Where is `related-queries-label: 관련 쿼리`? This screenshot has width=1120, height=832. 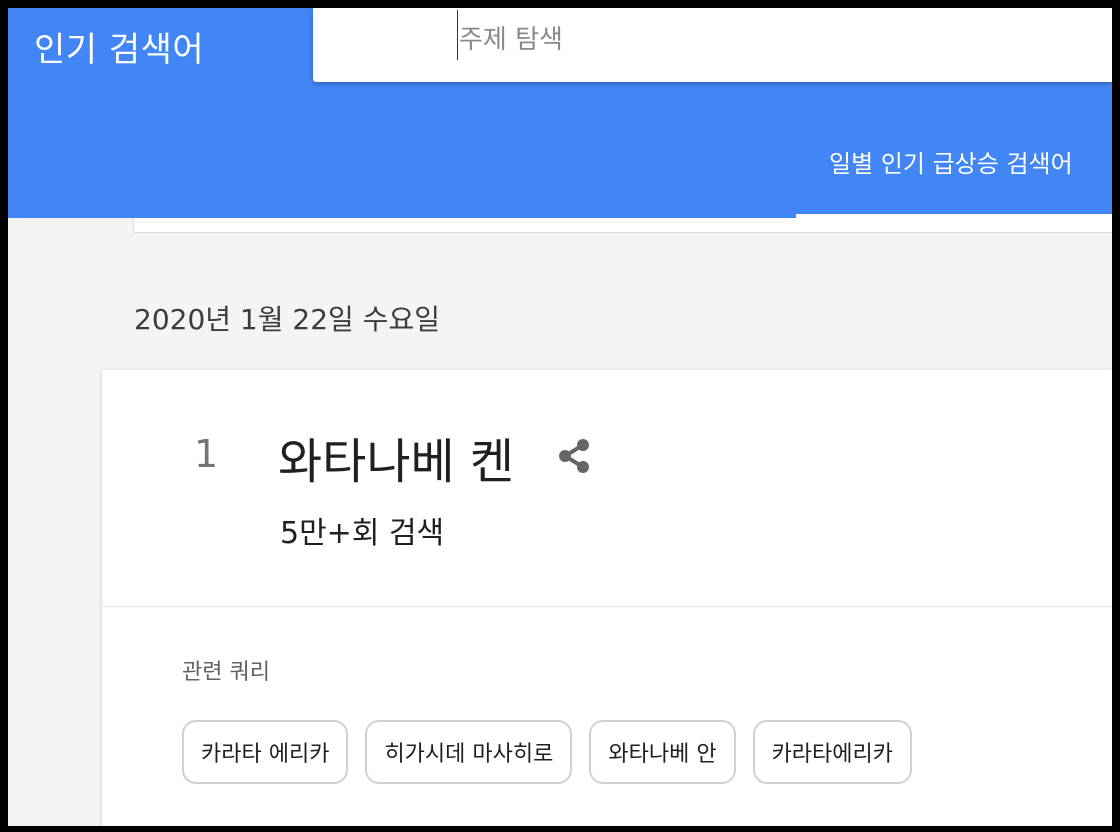 related-queries-label: 관련 쿼리 is located at coordinates (226, 672).